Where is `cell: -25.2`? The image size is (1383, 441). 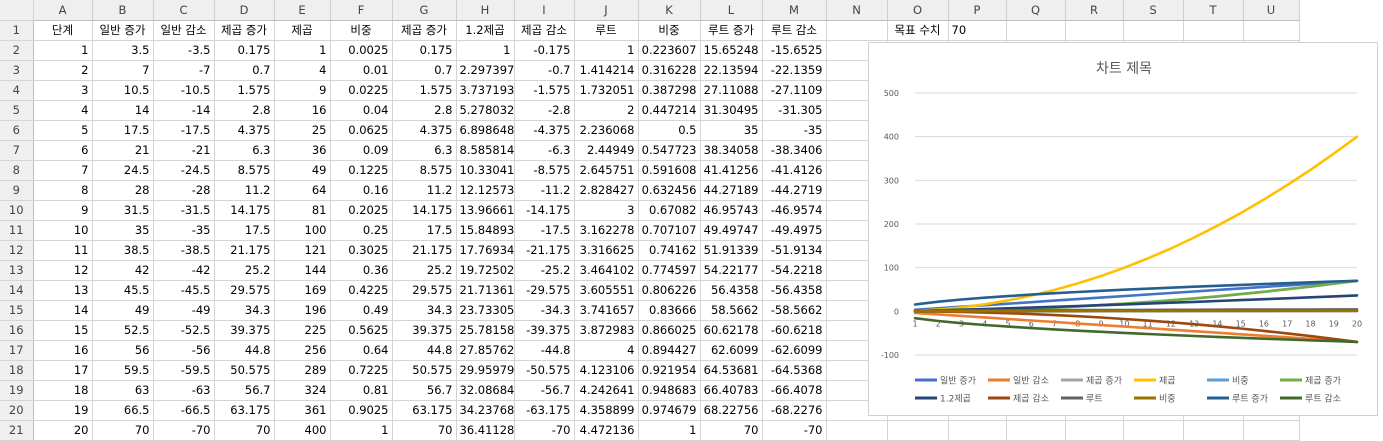 cell: -25.2 is located at coordinates (544, 270).